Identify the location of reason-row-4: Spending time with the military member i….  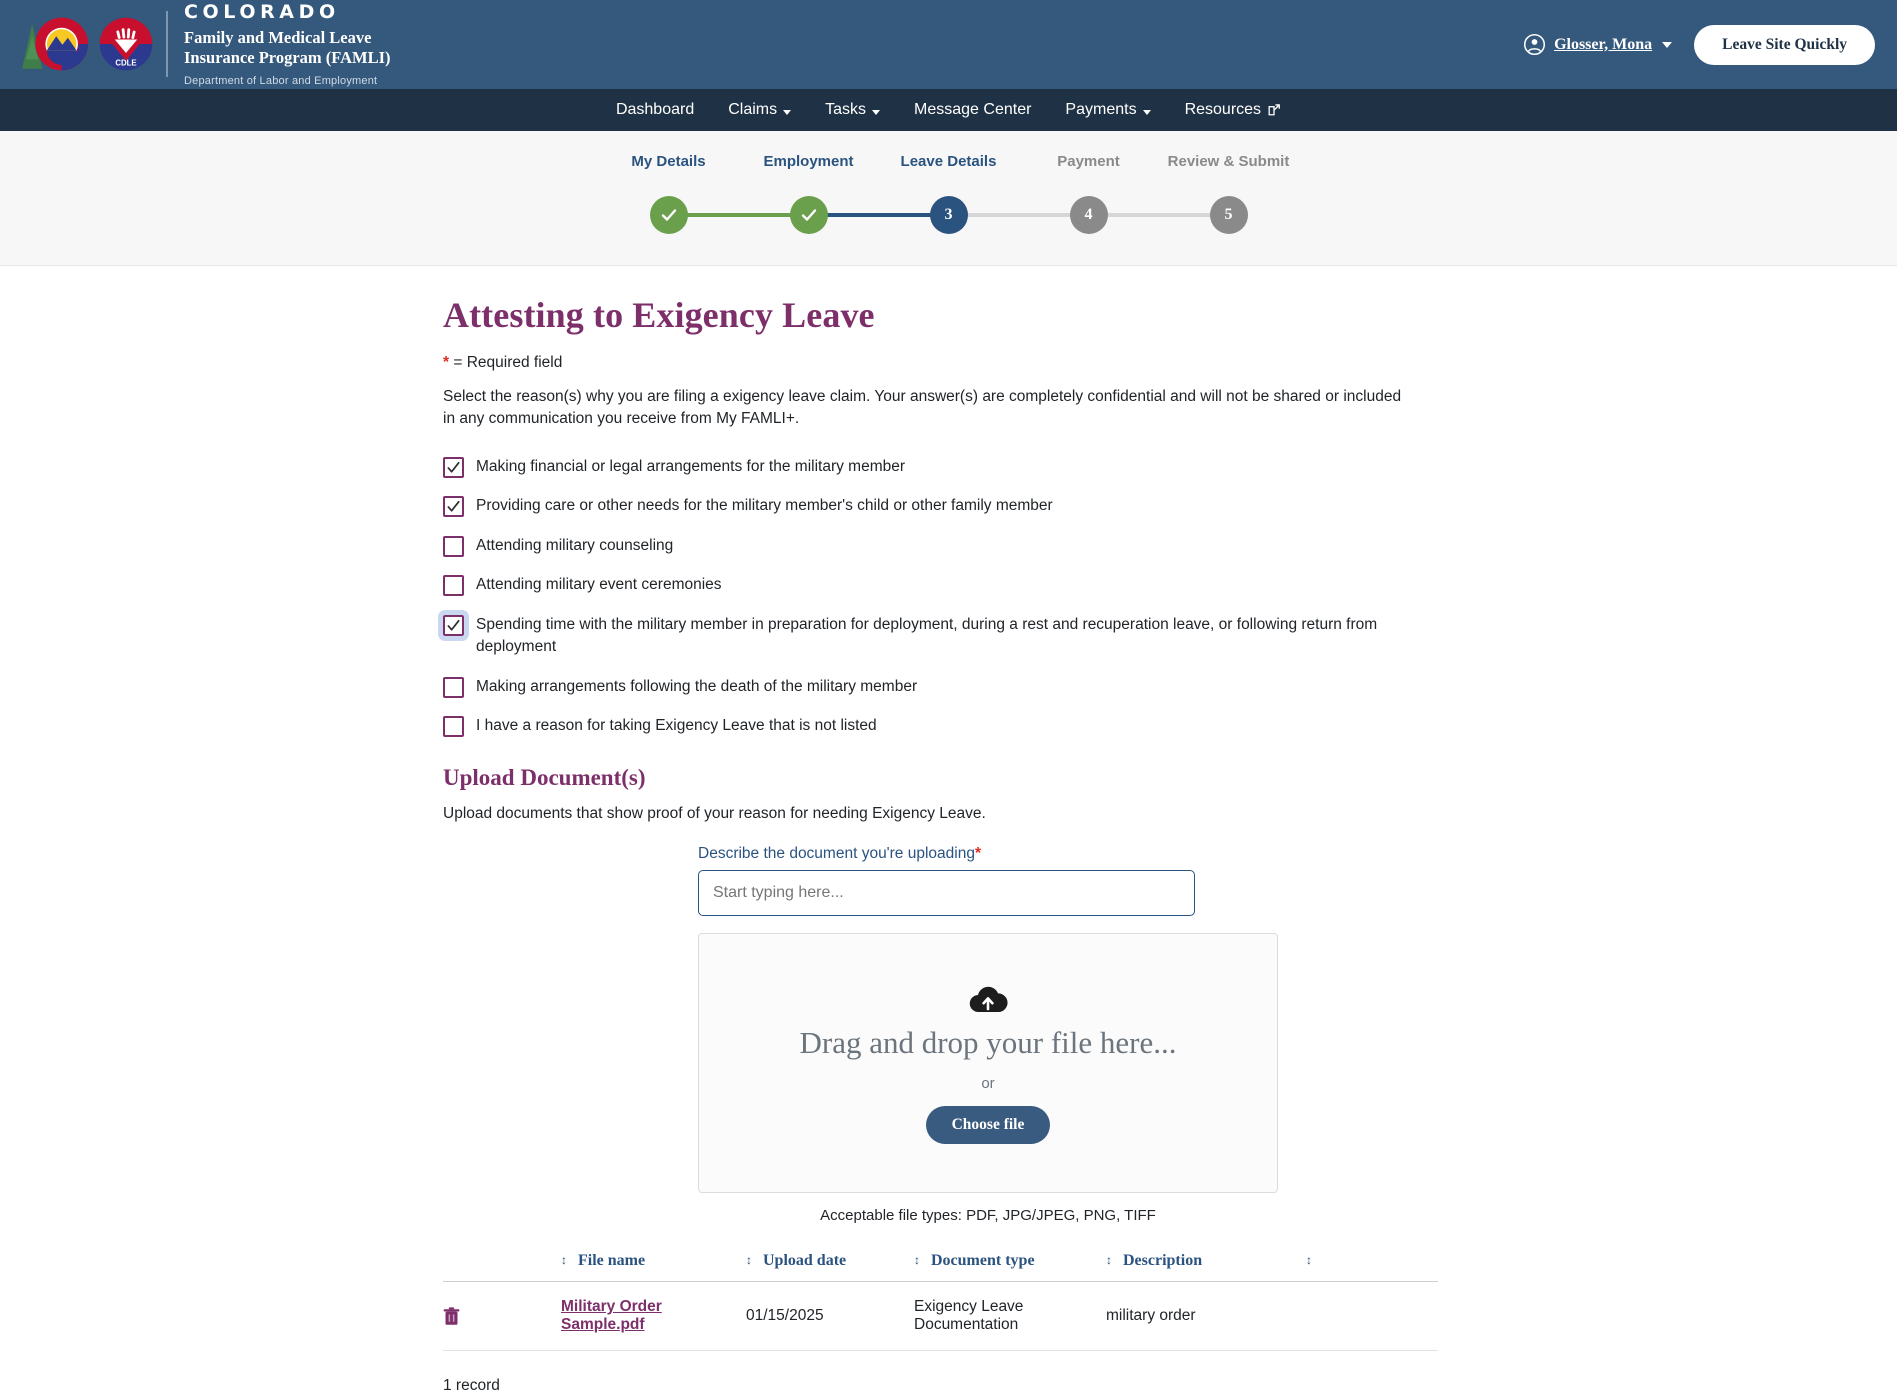
(938, 634).